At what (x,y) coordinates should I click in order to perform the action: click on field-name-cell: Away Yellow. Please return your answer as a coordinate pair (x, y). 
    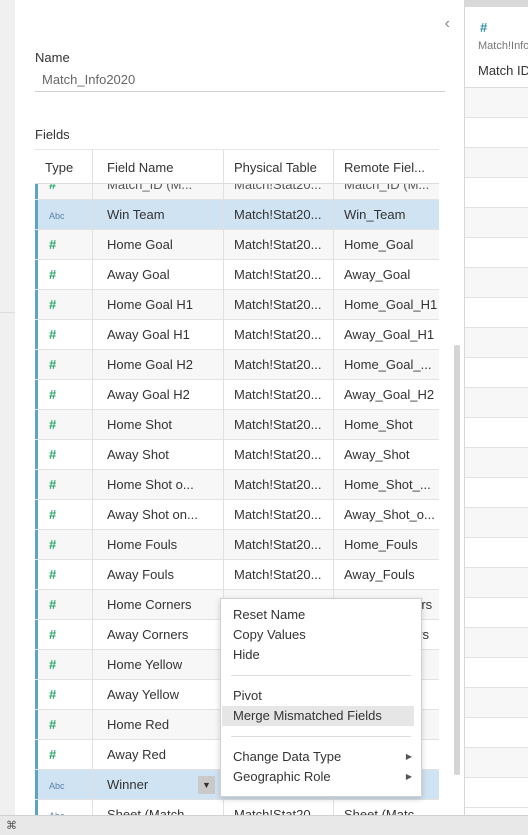
    Looking at the image, I should click on (158, 694).